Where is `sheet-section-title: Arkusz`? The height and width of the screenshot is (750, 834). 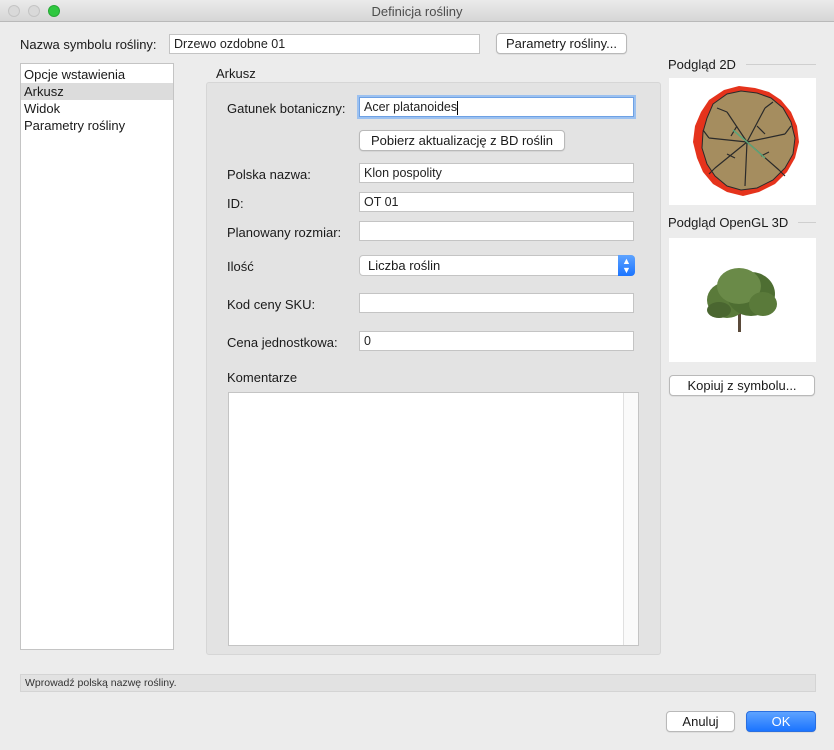
sheet-section-title: Arkusz is located at coordinates (236, 73).